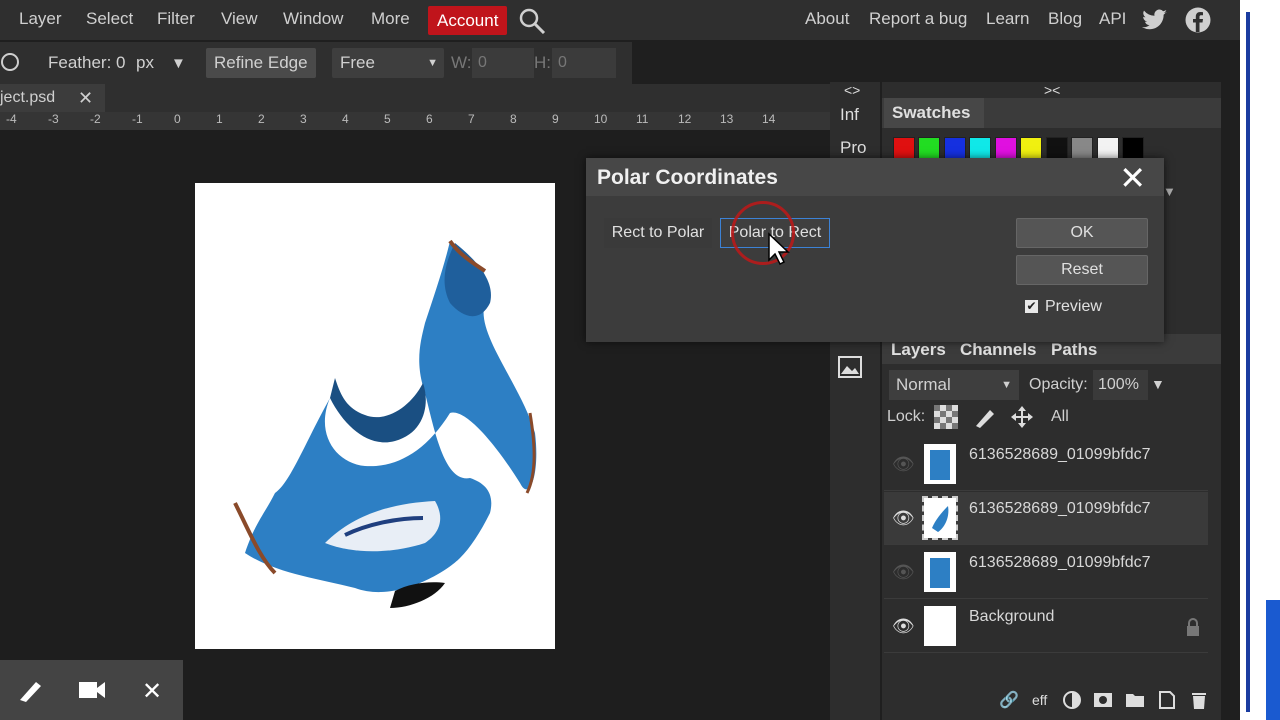 Image resolution: width=1280 pixels, height=720 pixels. Describe the element at coordinates (685, 119) in the screenshot. I see `ruler-tick: 12` at that location.